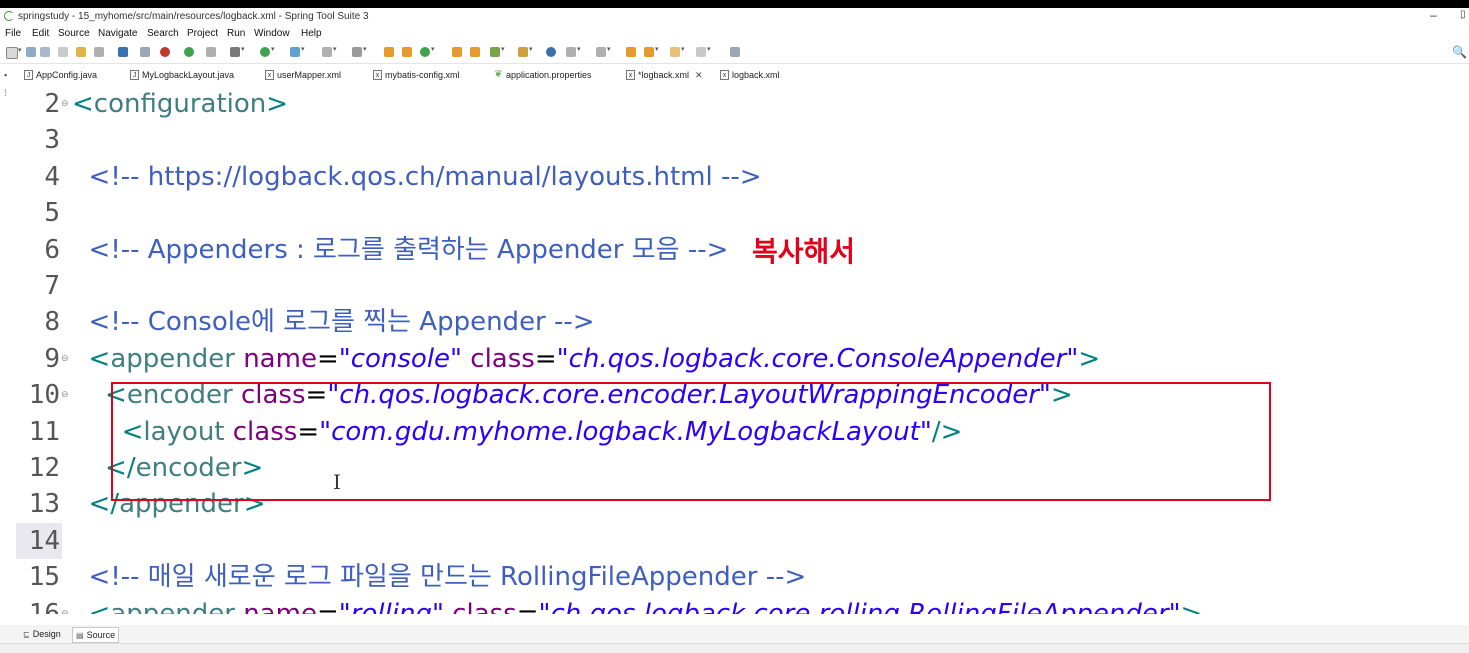  What do you see at coordinates (742, 104) in the screenshot?
I see `code-line: 2 ⊖ <configuration>` at bounding box center [742, 104].